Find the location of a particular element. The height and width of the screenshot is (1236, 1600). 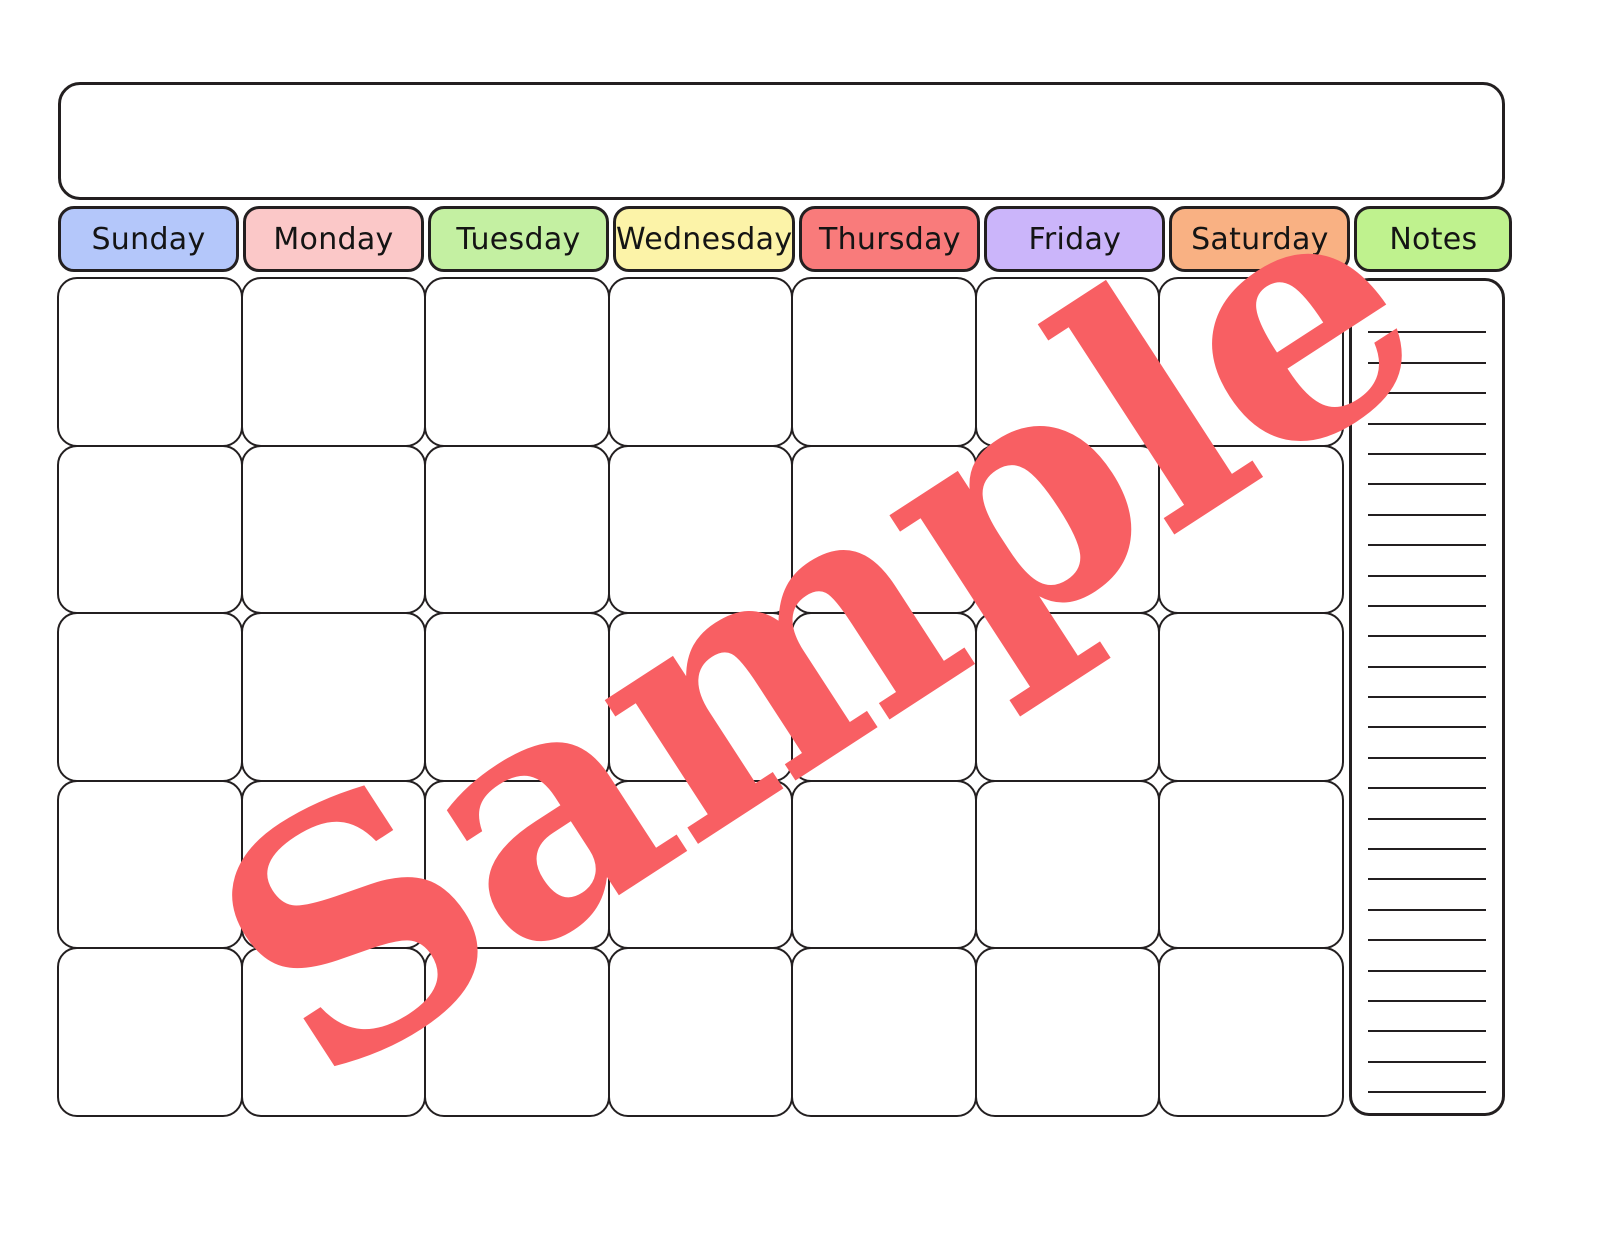

header-tab-label-notes: Notes is located at coordinates (1433, 239).